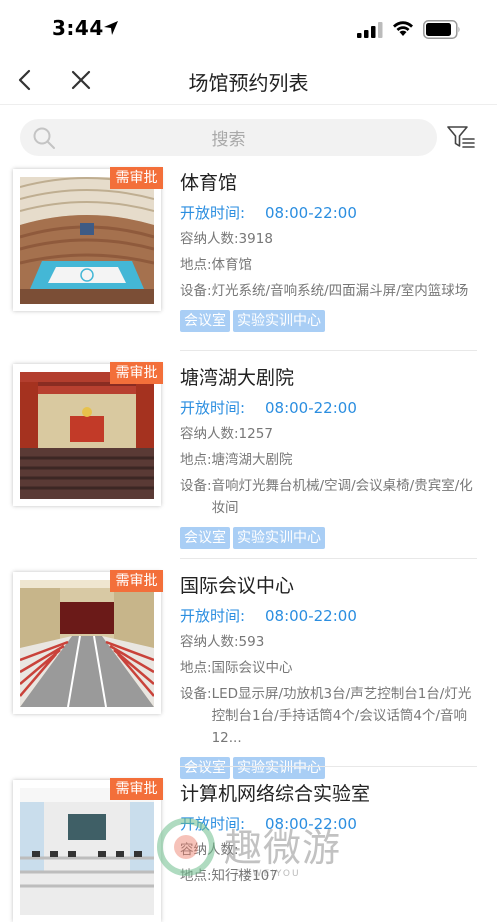 This screenshot has width=497, height=922. Describe the element at coordinates (222, 642) in the screenshot. I see `venue-capacity: 容纳人数:593` at that location.